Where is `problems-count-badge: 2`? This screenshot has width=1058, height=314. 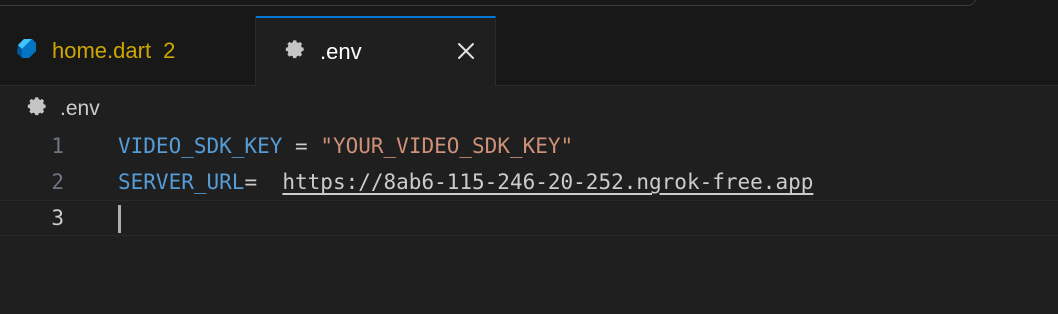 problems-count-badge: 2 is located at coordinates (169, 50).